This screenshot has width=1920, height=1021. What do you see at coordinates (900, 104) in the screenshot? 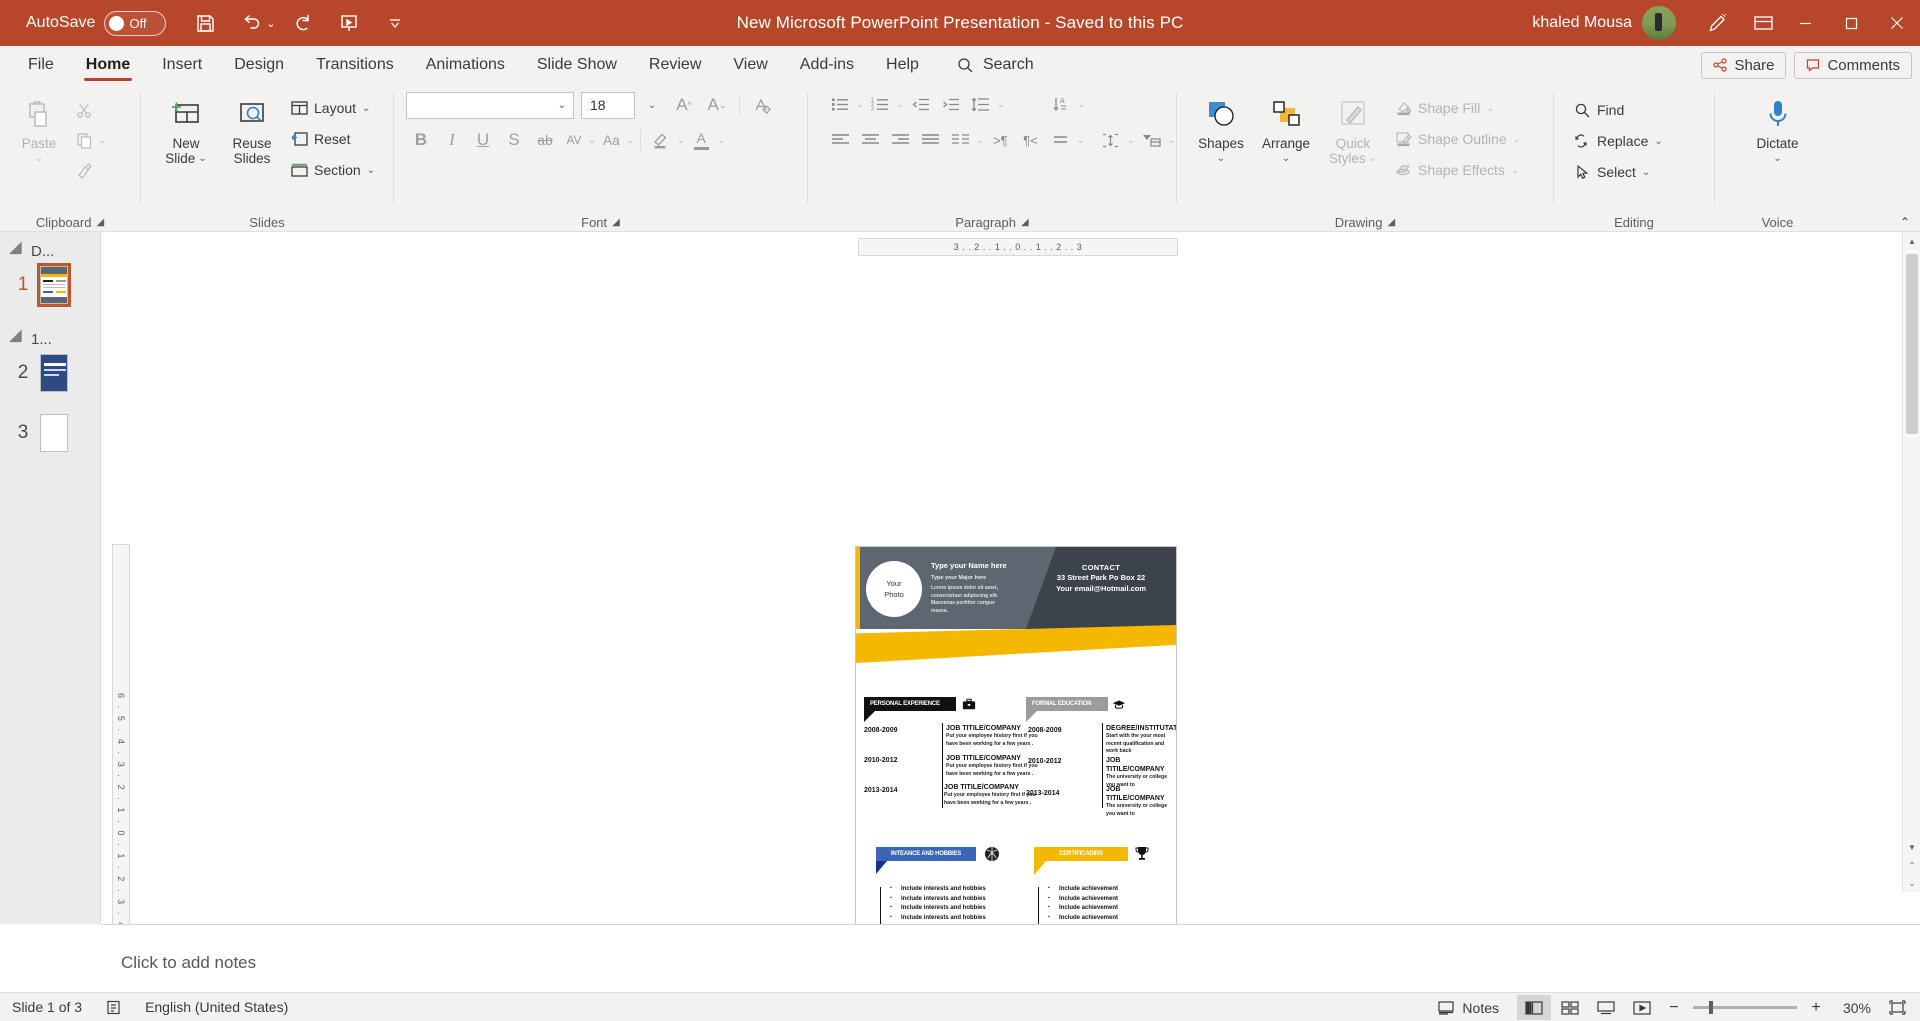
I see `numbering-dropdown-icon: ⌄` at bounding box center [900, 104].